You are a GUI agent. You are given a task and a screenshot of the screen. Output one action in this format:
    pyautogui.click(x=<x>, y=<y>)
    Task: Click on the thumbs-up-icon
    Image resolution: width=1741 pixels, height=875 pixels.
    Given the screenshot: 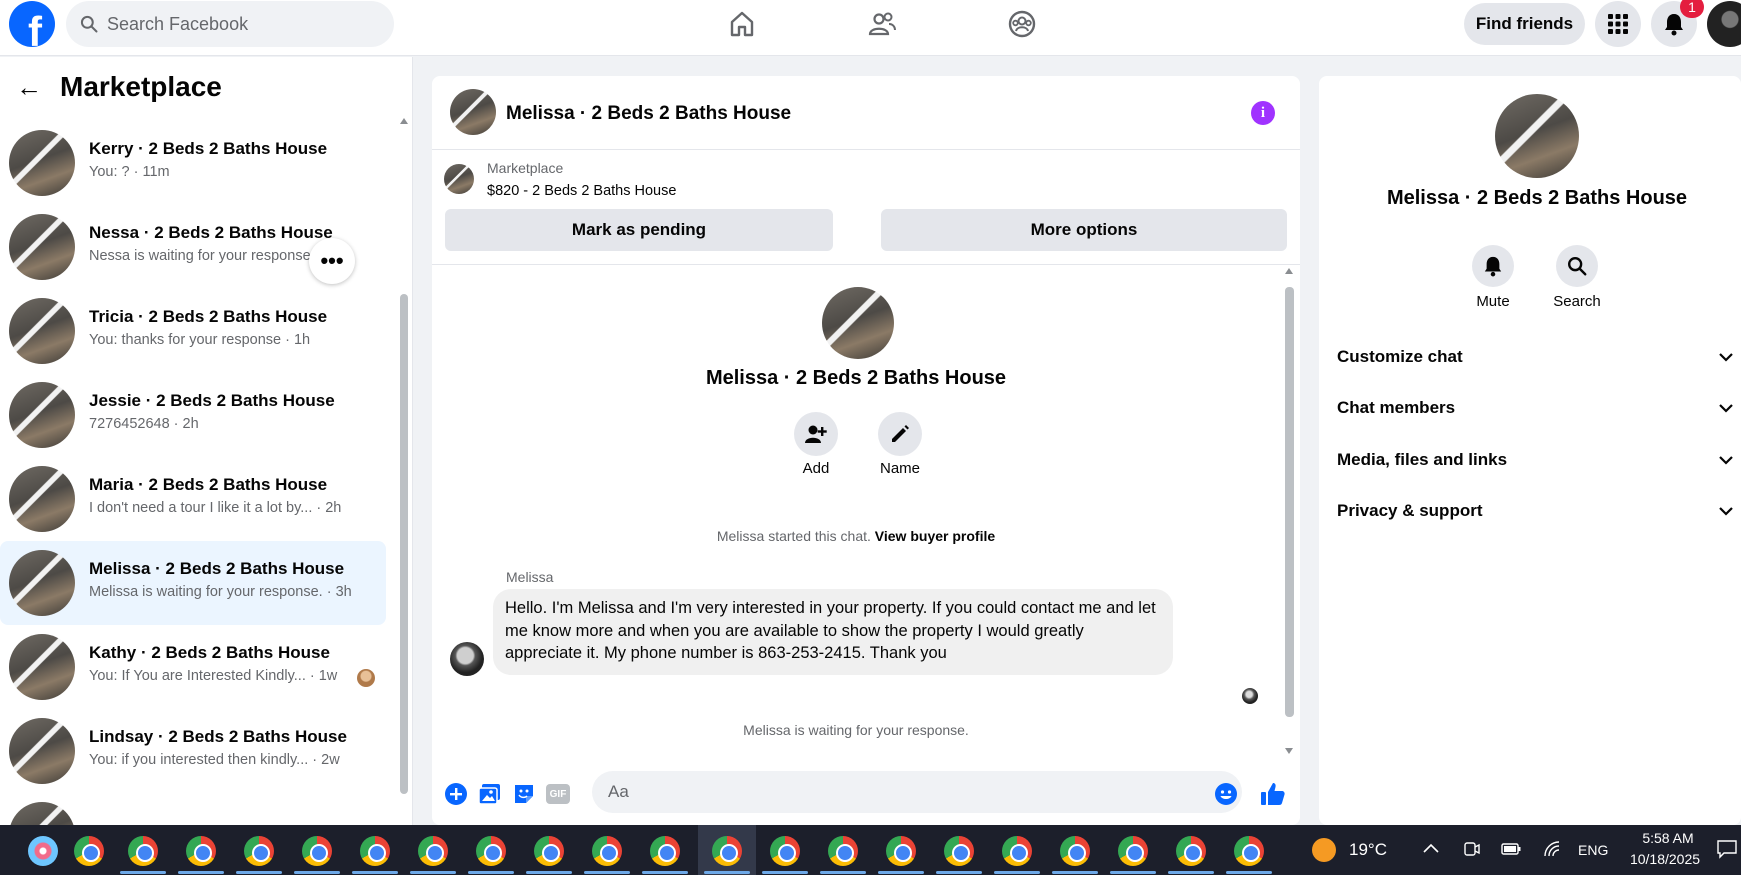 What is the action you would take?
    pyautogui.click(x=1273, y=794)
    